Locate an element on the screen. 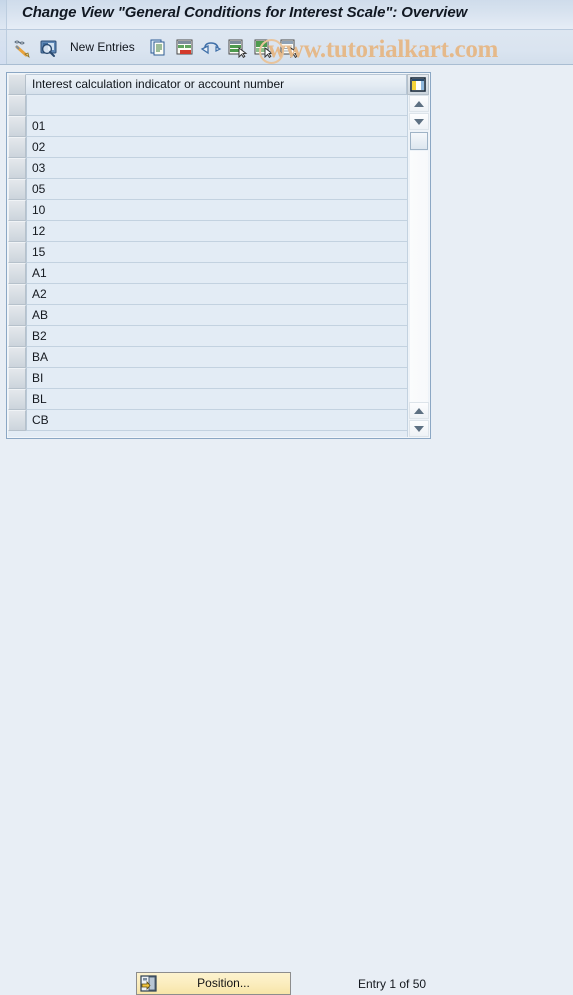 This screenshot has width=573, height=995. scroll-down-icon is located at coordinates (419, 428).